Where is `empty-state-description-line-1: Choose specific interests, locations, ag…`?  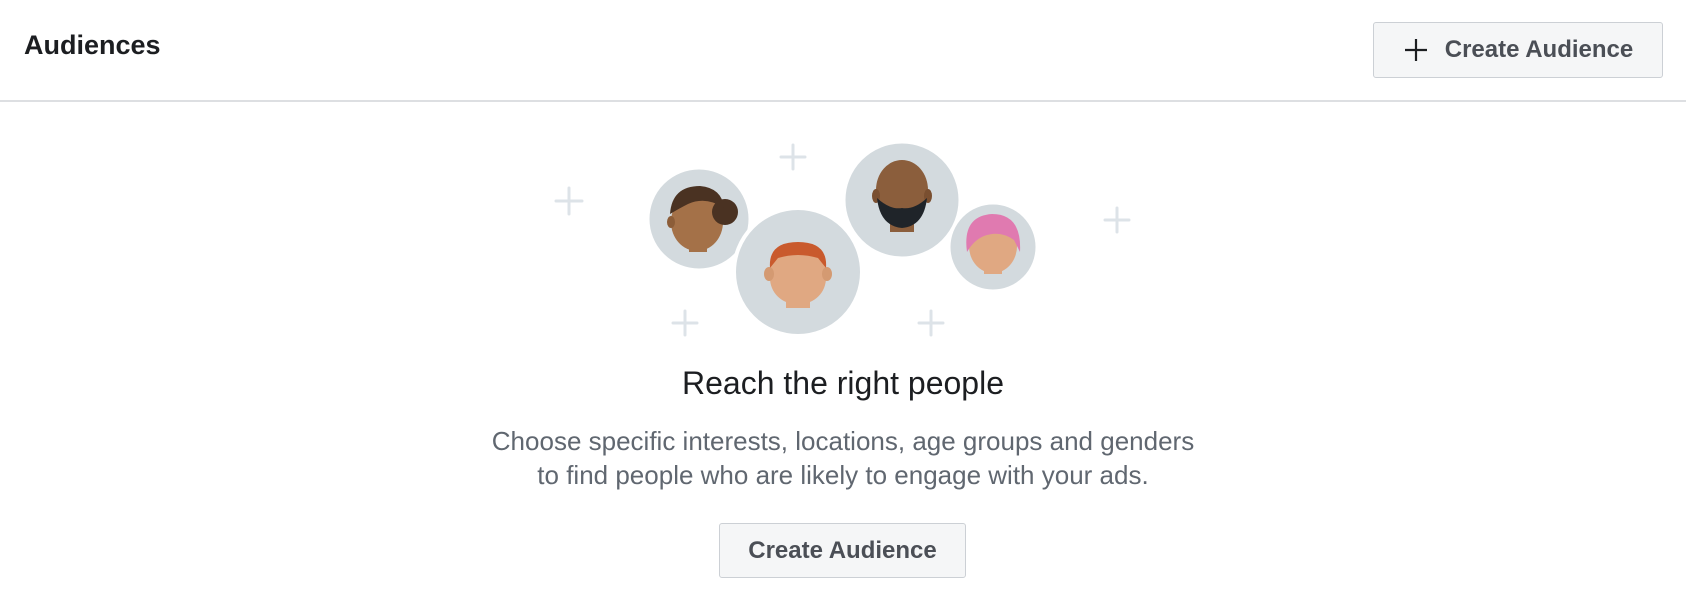
empty-state-description-line-1: Choose specific interests, locations, ag… is located at coordinates (843, 441).